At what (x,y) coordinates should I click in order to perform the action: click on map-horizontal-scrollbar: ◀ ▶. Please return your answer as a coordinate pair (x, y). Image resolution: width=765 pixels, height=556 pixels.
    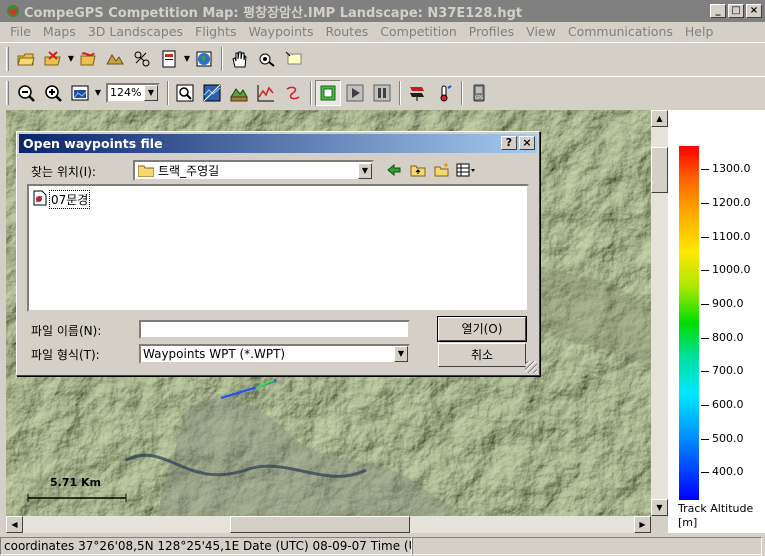
    Looking at the image, I should click on (328, 524).